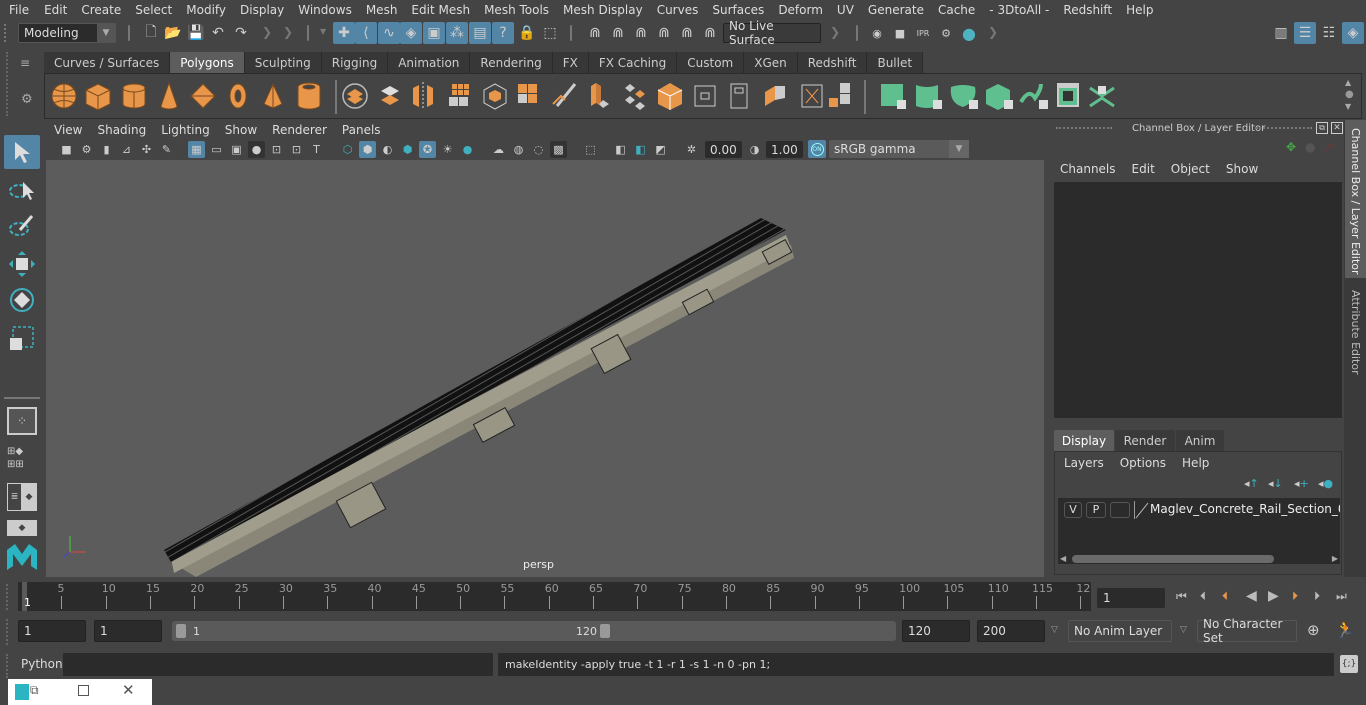 This screenshot has height=705, width=1366. What do you see at coordinates (296, 149) in the screenshot?
I see `safe-action-icon: ⊡` at bounding box center [296, 149].